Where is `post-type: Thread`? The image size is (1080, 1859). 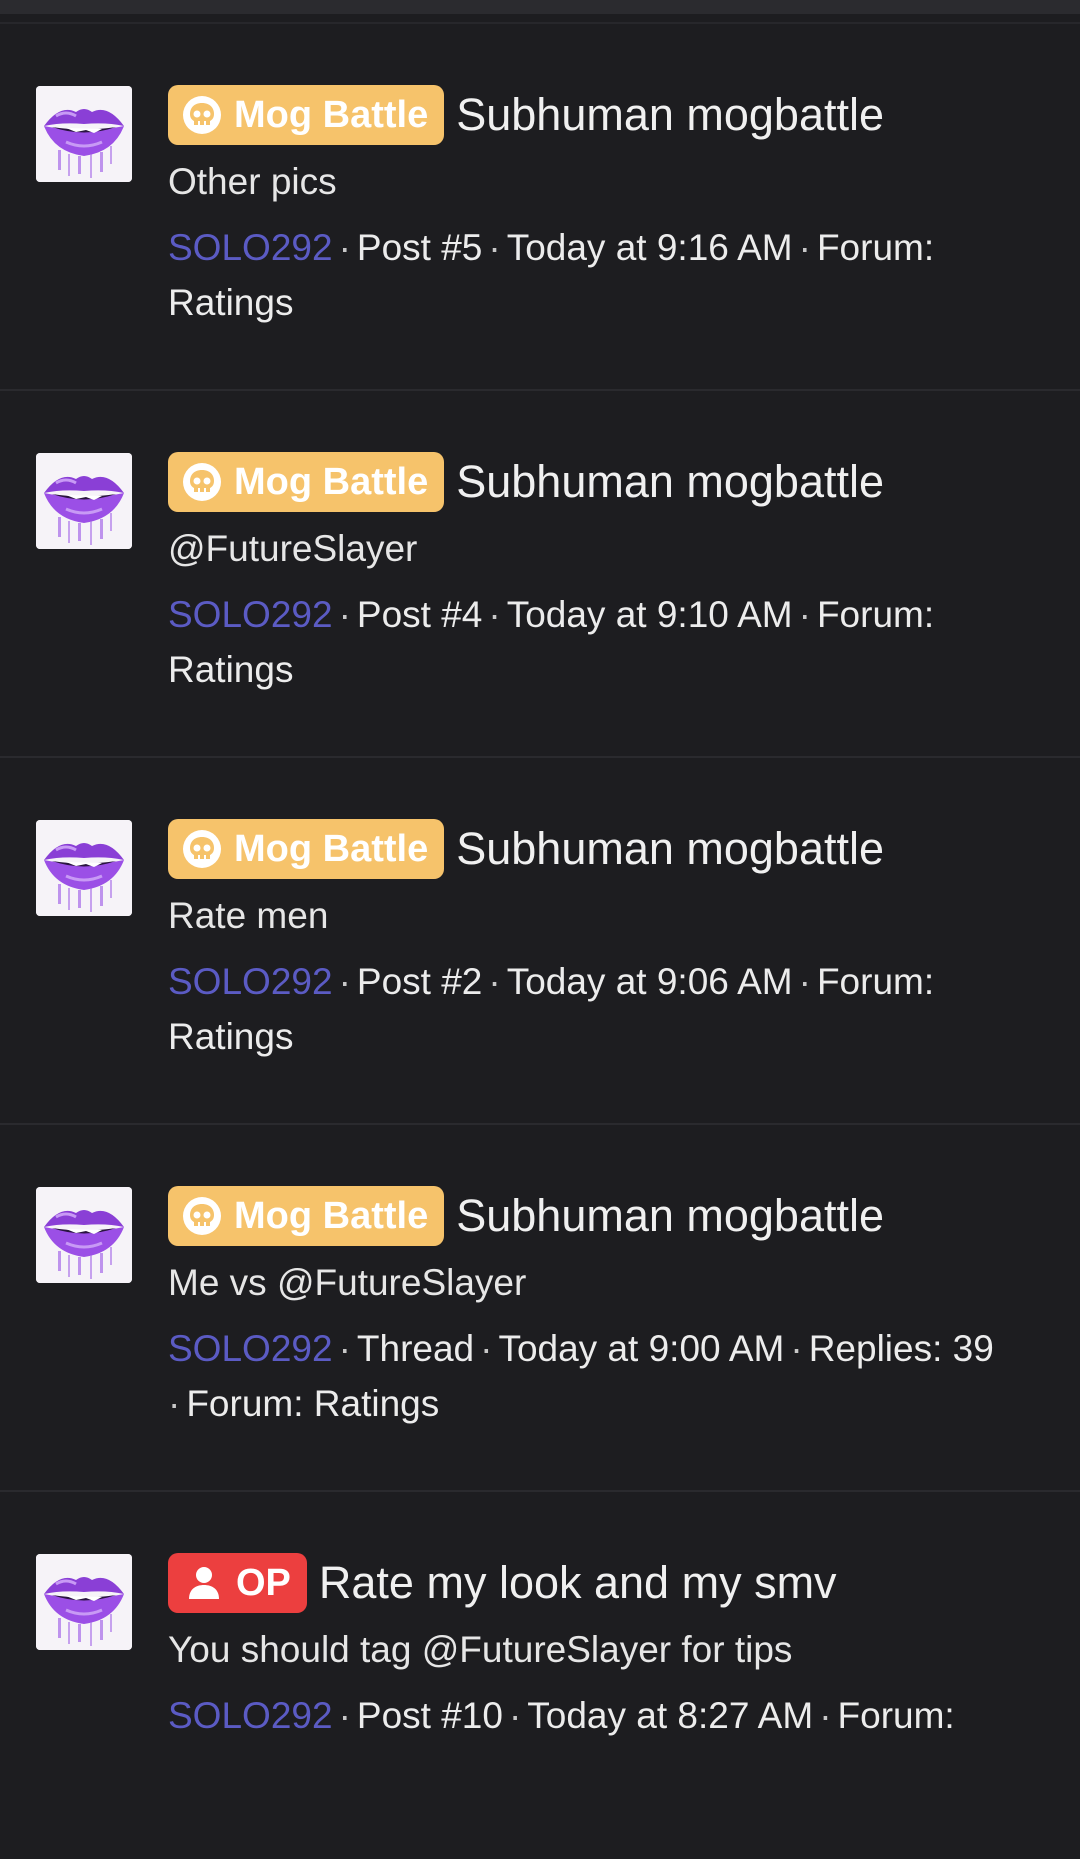 post-type: Thread is located at coordinates (415, 1348).